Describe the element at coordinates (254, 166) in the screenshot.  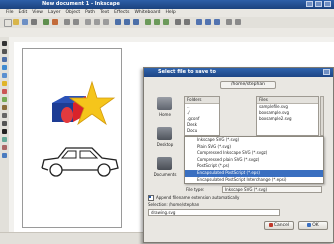
I see `file-type-option: PostScript (*.ps)` at that location.